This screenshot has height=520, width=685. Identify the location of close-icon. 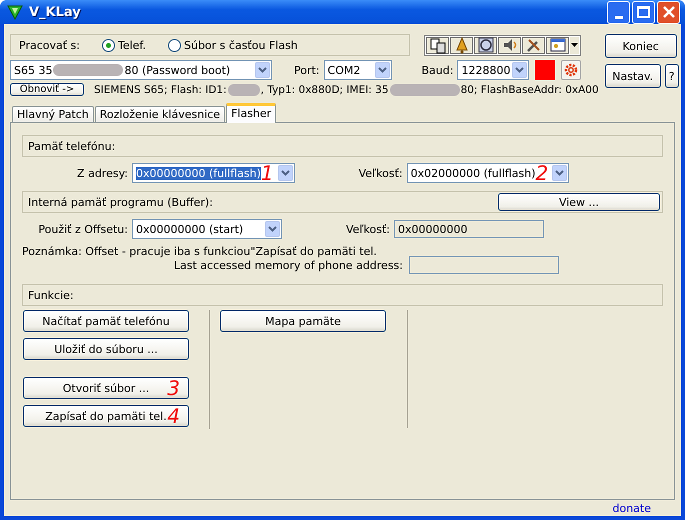
(668, 12).